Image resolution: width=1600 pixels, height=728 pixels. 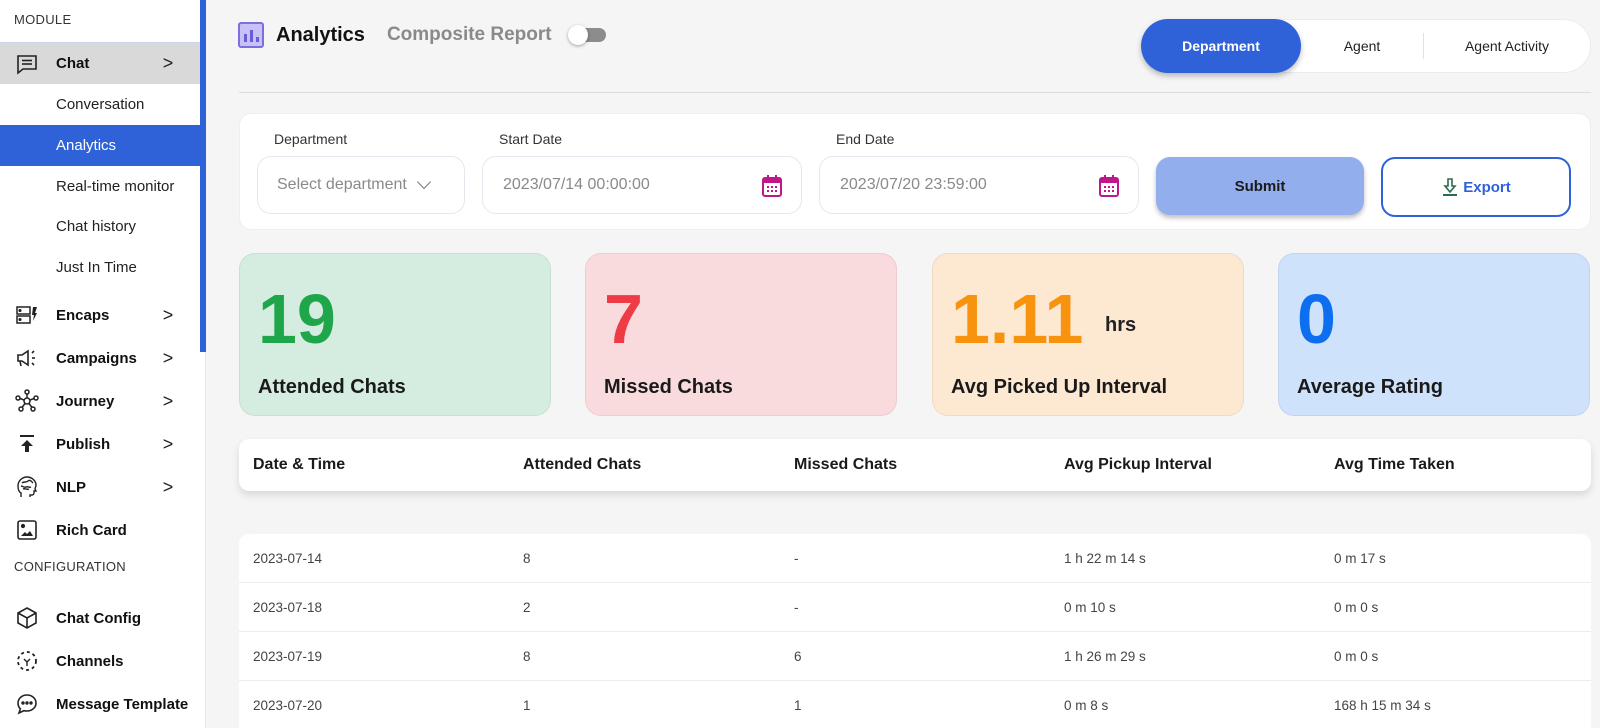 I want to click on sidebar-item-label: Encaps, so click(x=83, y=315).